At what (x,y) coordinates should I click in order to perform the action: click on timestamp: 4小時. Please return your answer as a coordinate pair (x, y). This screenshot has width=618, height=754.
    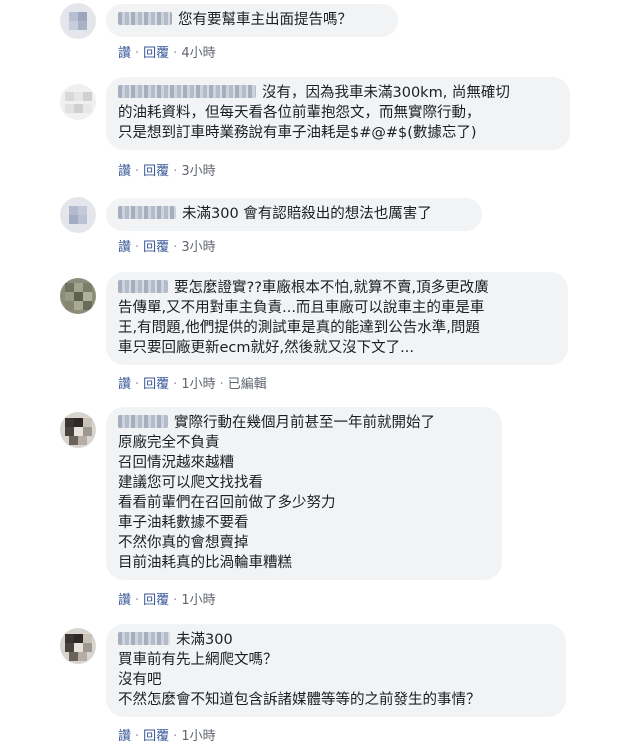
    Looking at the image, I should click on (198, 53).